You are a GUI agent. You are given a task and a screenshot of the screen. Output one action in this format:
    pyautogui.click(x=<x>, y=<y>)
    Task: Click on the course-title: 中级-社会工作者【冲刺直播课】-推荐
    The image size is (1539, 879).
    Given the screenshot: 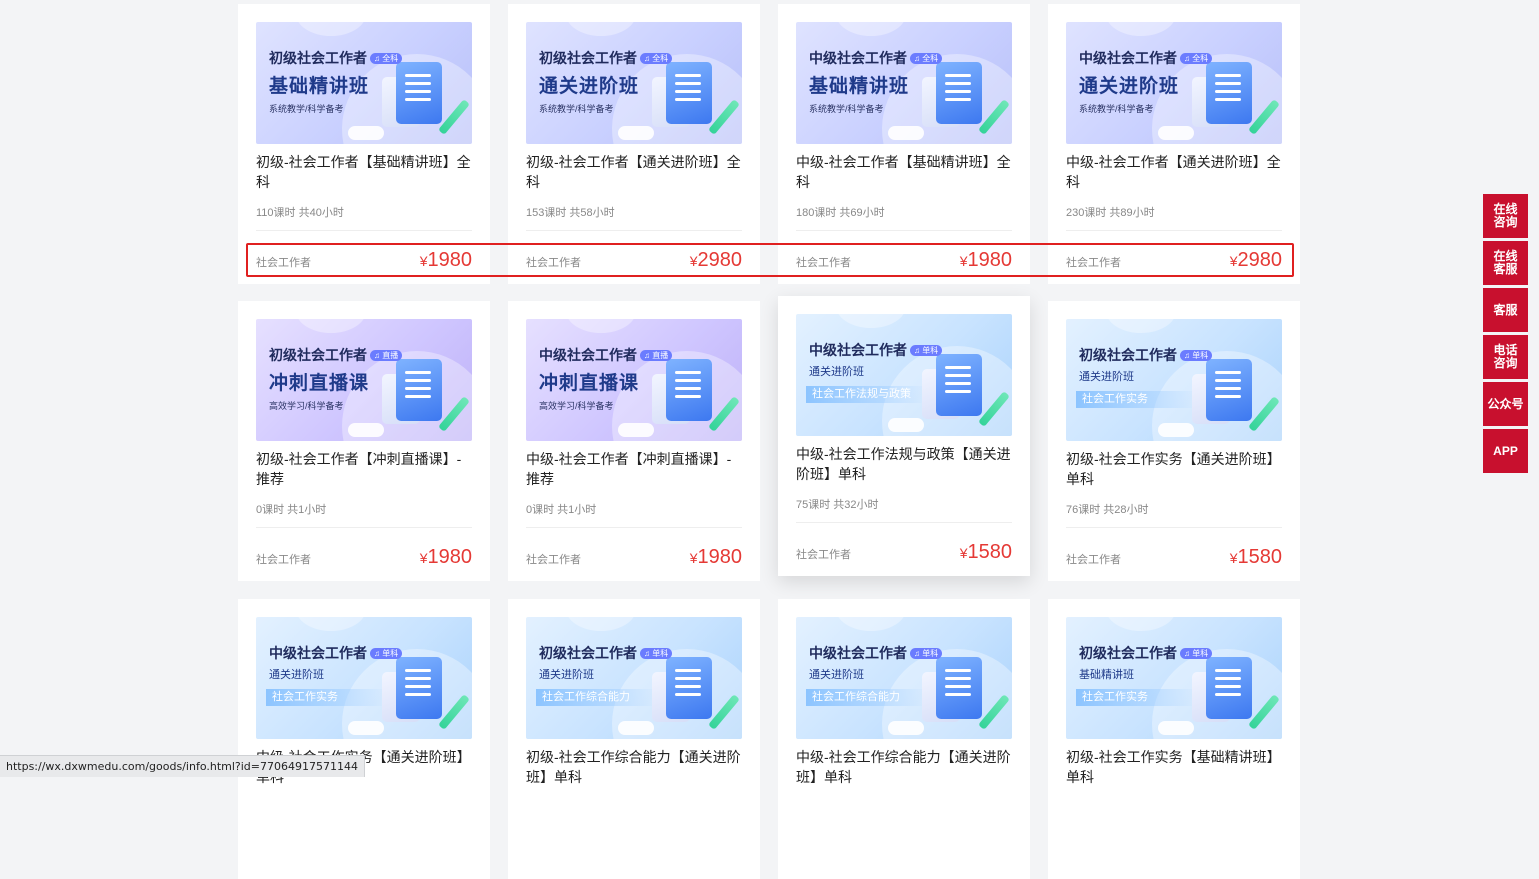 What is the action you would take?
    pyautogui.click(x=634, y=469)
    